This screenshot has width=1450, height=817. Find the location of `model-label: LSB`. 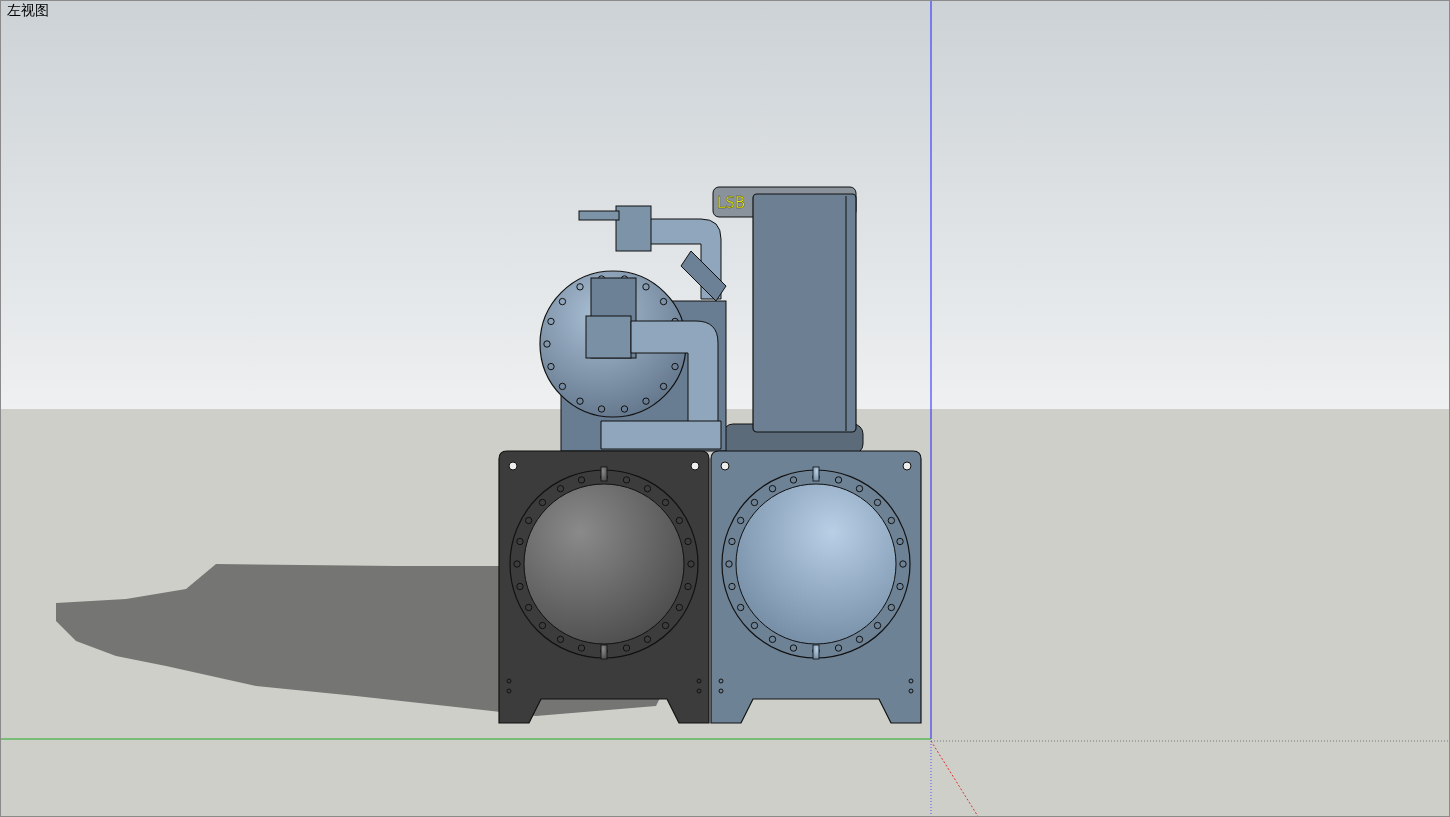

model-label: LSB is located at coordinates (731, 203).